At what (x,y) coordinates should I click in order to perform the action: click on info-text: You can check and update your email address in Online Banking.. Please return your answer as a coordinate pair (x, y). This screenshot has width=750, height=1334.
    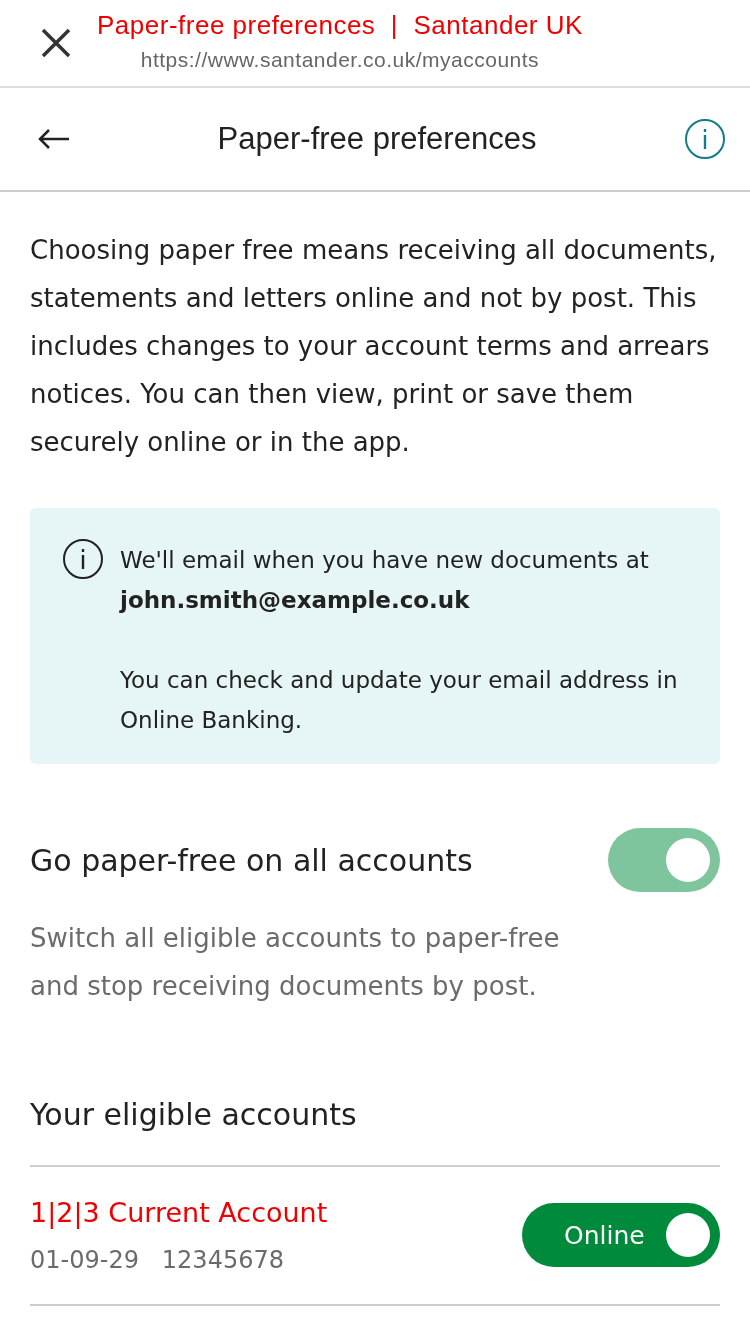
    Looking at the image, I should click on (399, 700).